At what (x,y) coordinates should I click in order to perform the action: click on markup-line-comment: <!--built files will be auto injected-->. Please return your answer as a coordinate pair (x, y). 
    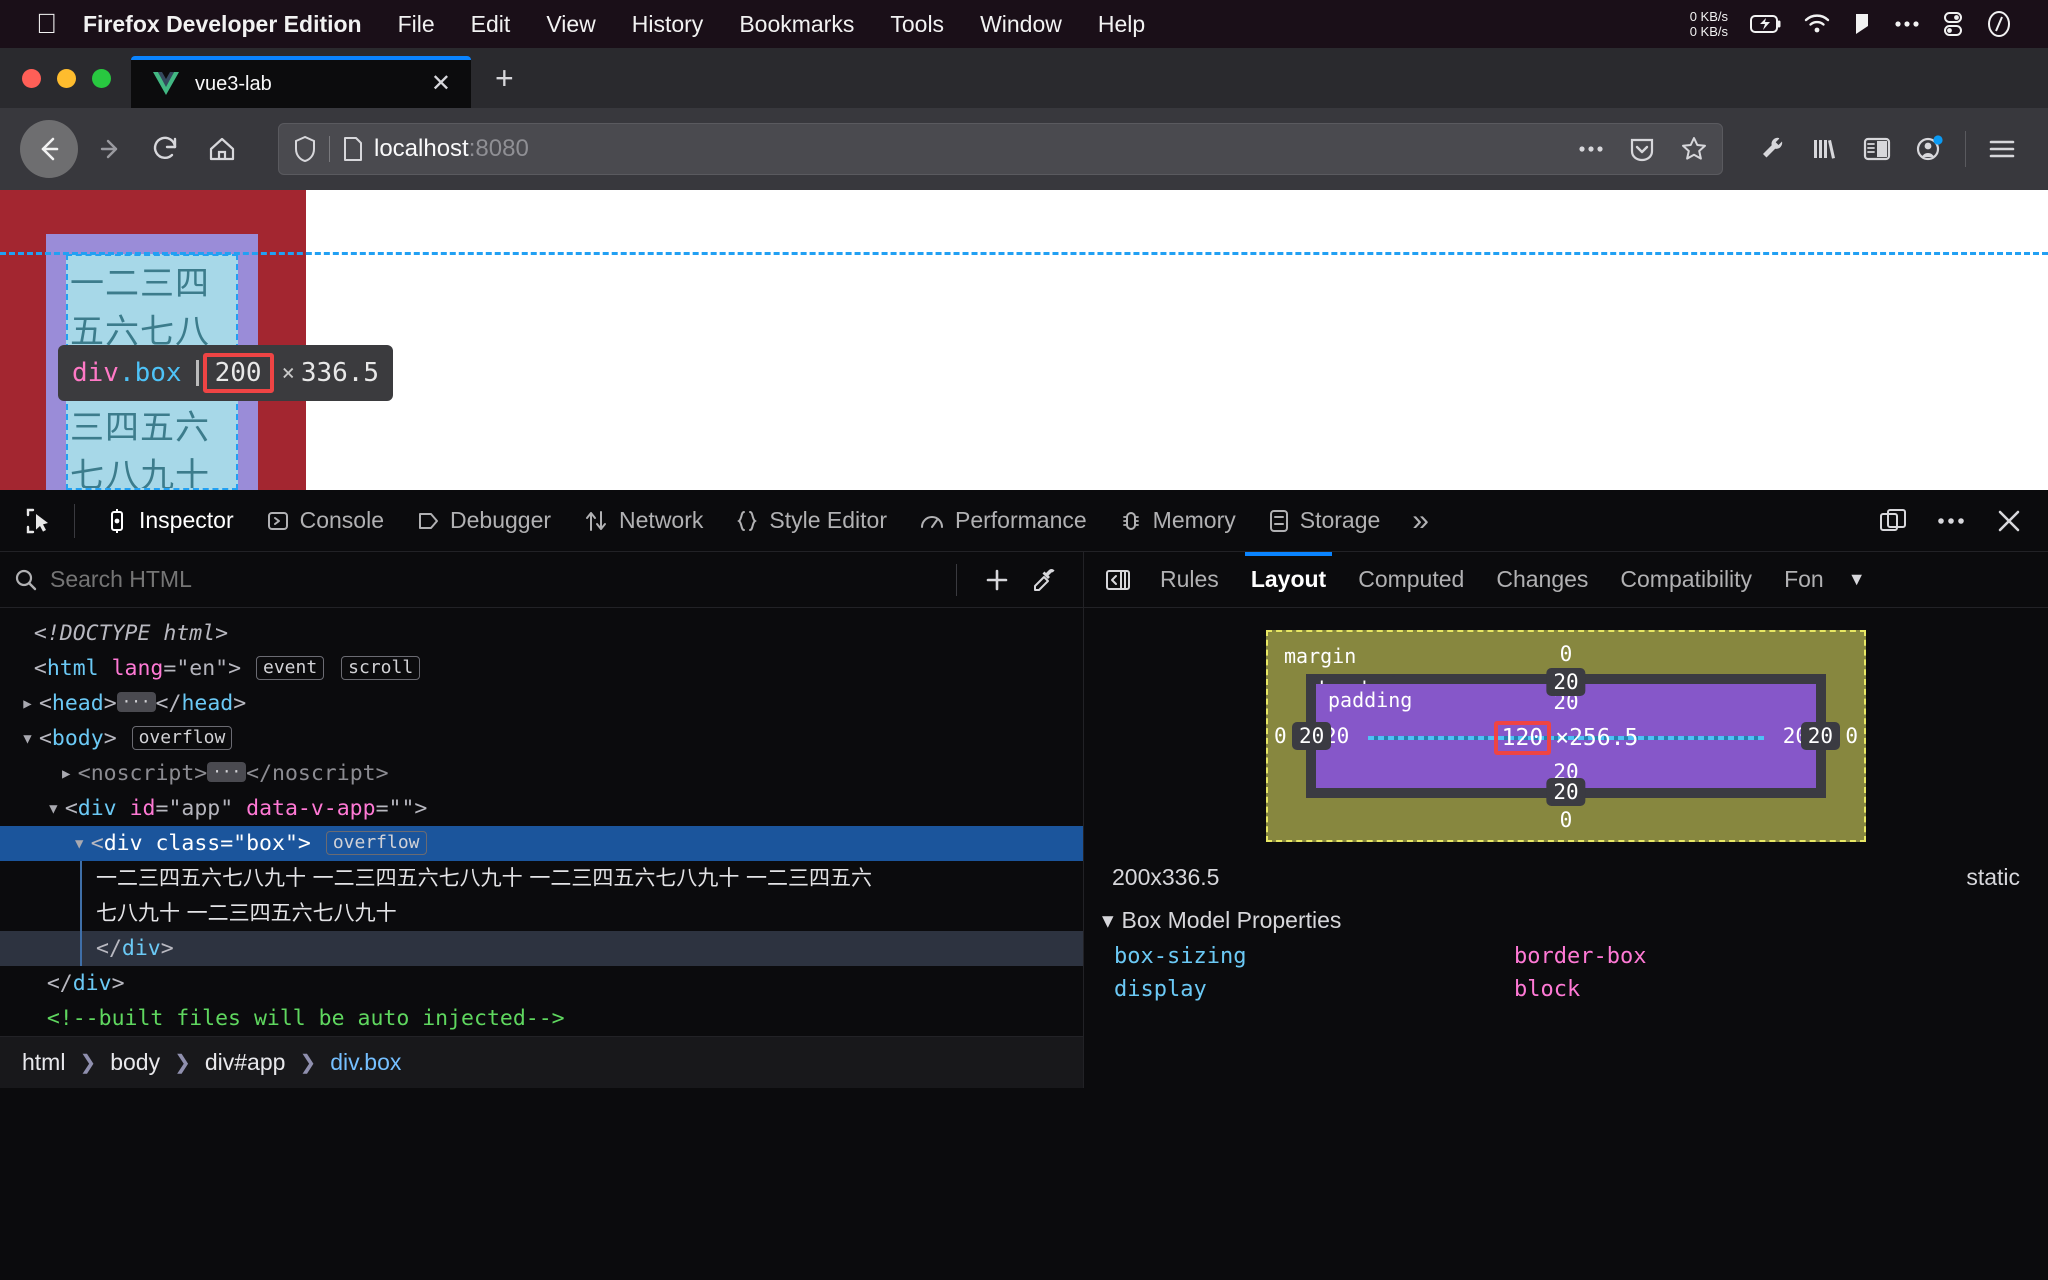
    Looking at the image, I should click on (541, 1018).